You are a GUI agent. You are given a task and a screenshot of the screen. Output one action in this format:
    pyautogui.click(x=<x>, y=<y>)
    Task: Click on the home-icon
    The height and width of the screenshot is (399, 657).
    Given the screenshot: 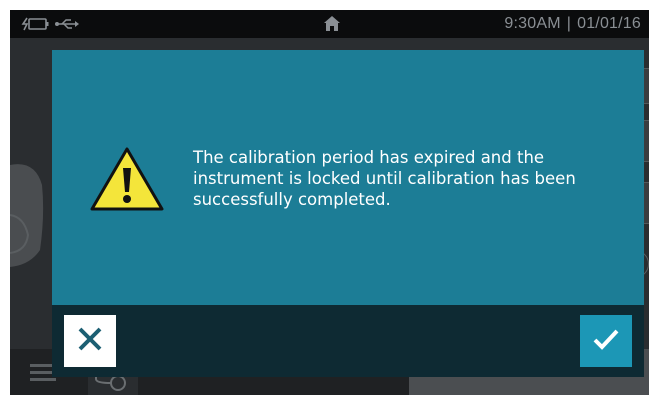 What is the action you would take?
    pyautogui.click(x=332, y=26)
    